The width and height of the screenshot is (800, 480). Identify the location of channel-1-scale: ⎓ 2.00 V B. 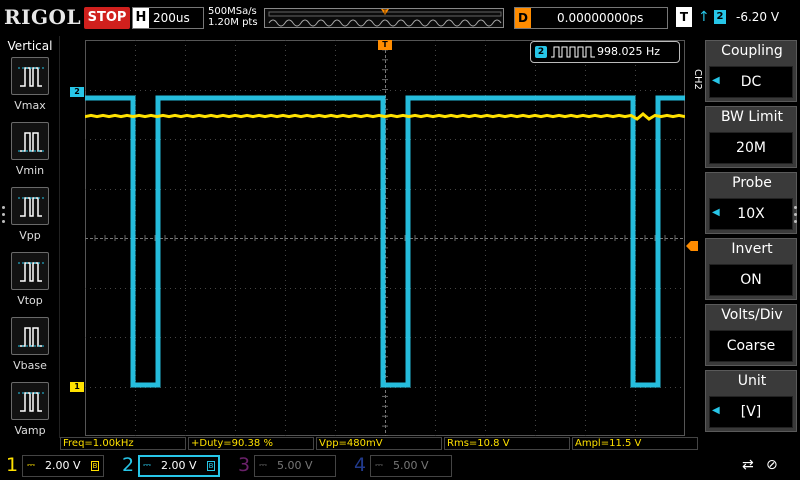
(63, 466).